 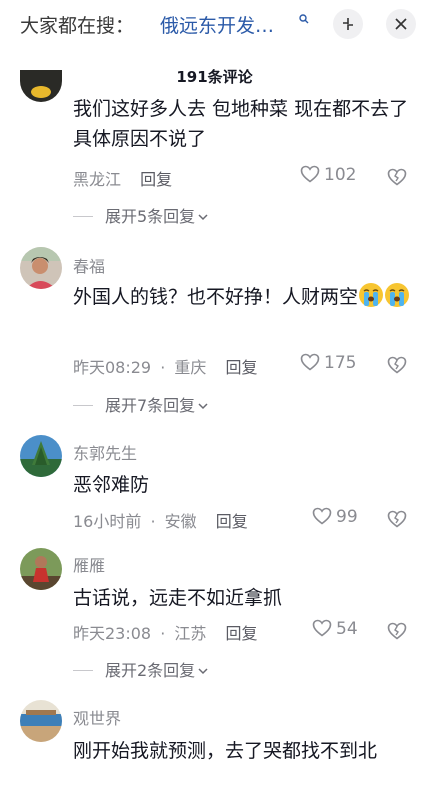 I want to click on comment-username: 观世界, so click(x=97, y=717).